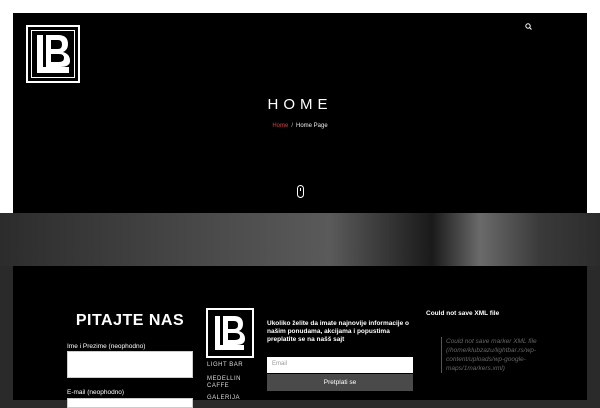  I want to click on footer-brand-line: CAFFE, so click(218, 386).